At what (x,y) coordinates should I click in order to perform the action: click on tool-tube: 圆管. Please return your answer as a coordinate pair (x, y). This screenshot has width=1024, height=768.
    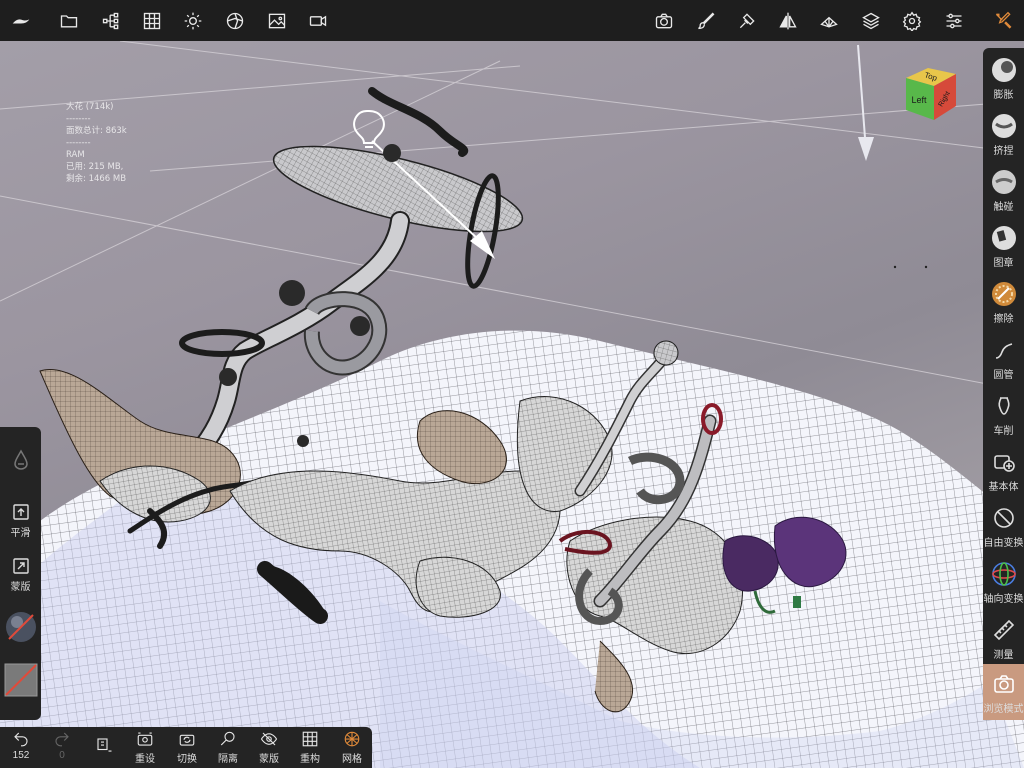
    Looking at the image, I should click on (1003, 358).